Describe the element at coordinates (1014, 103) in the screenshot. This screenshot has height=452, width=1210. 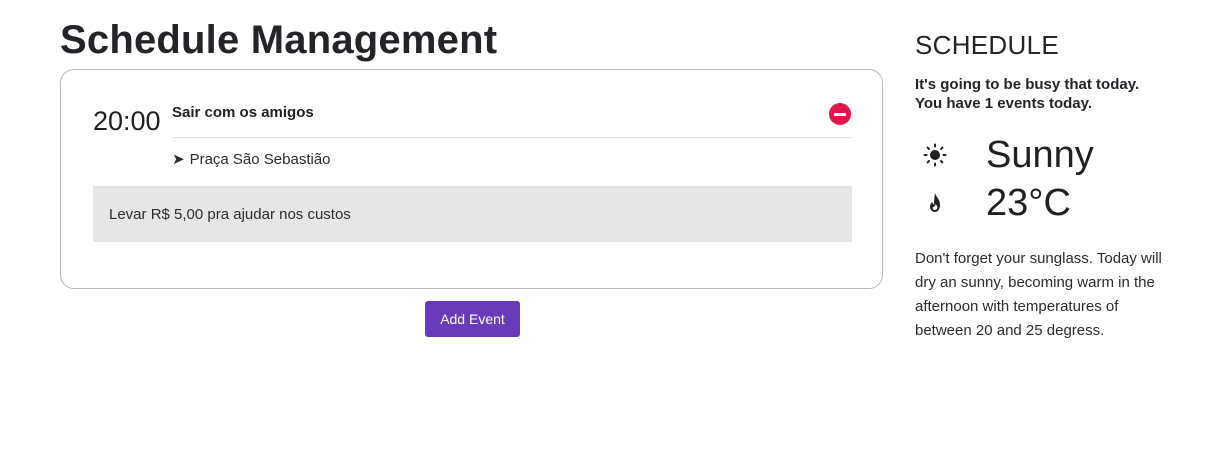
I see `event-count: 1 events` at that location.